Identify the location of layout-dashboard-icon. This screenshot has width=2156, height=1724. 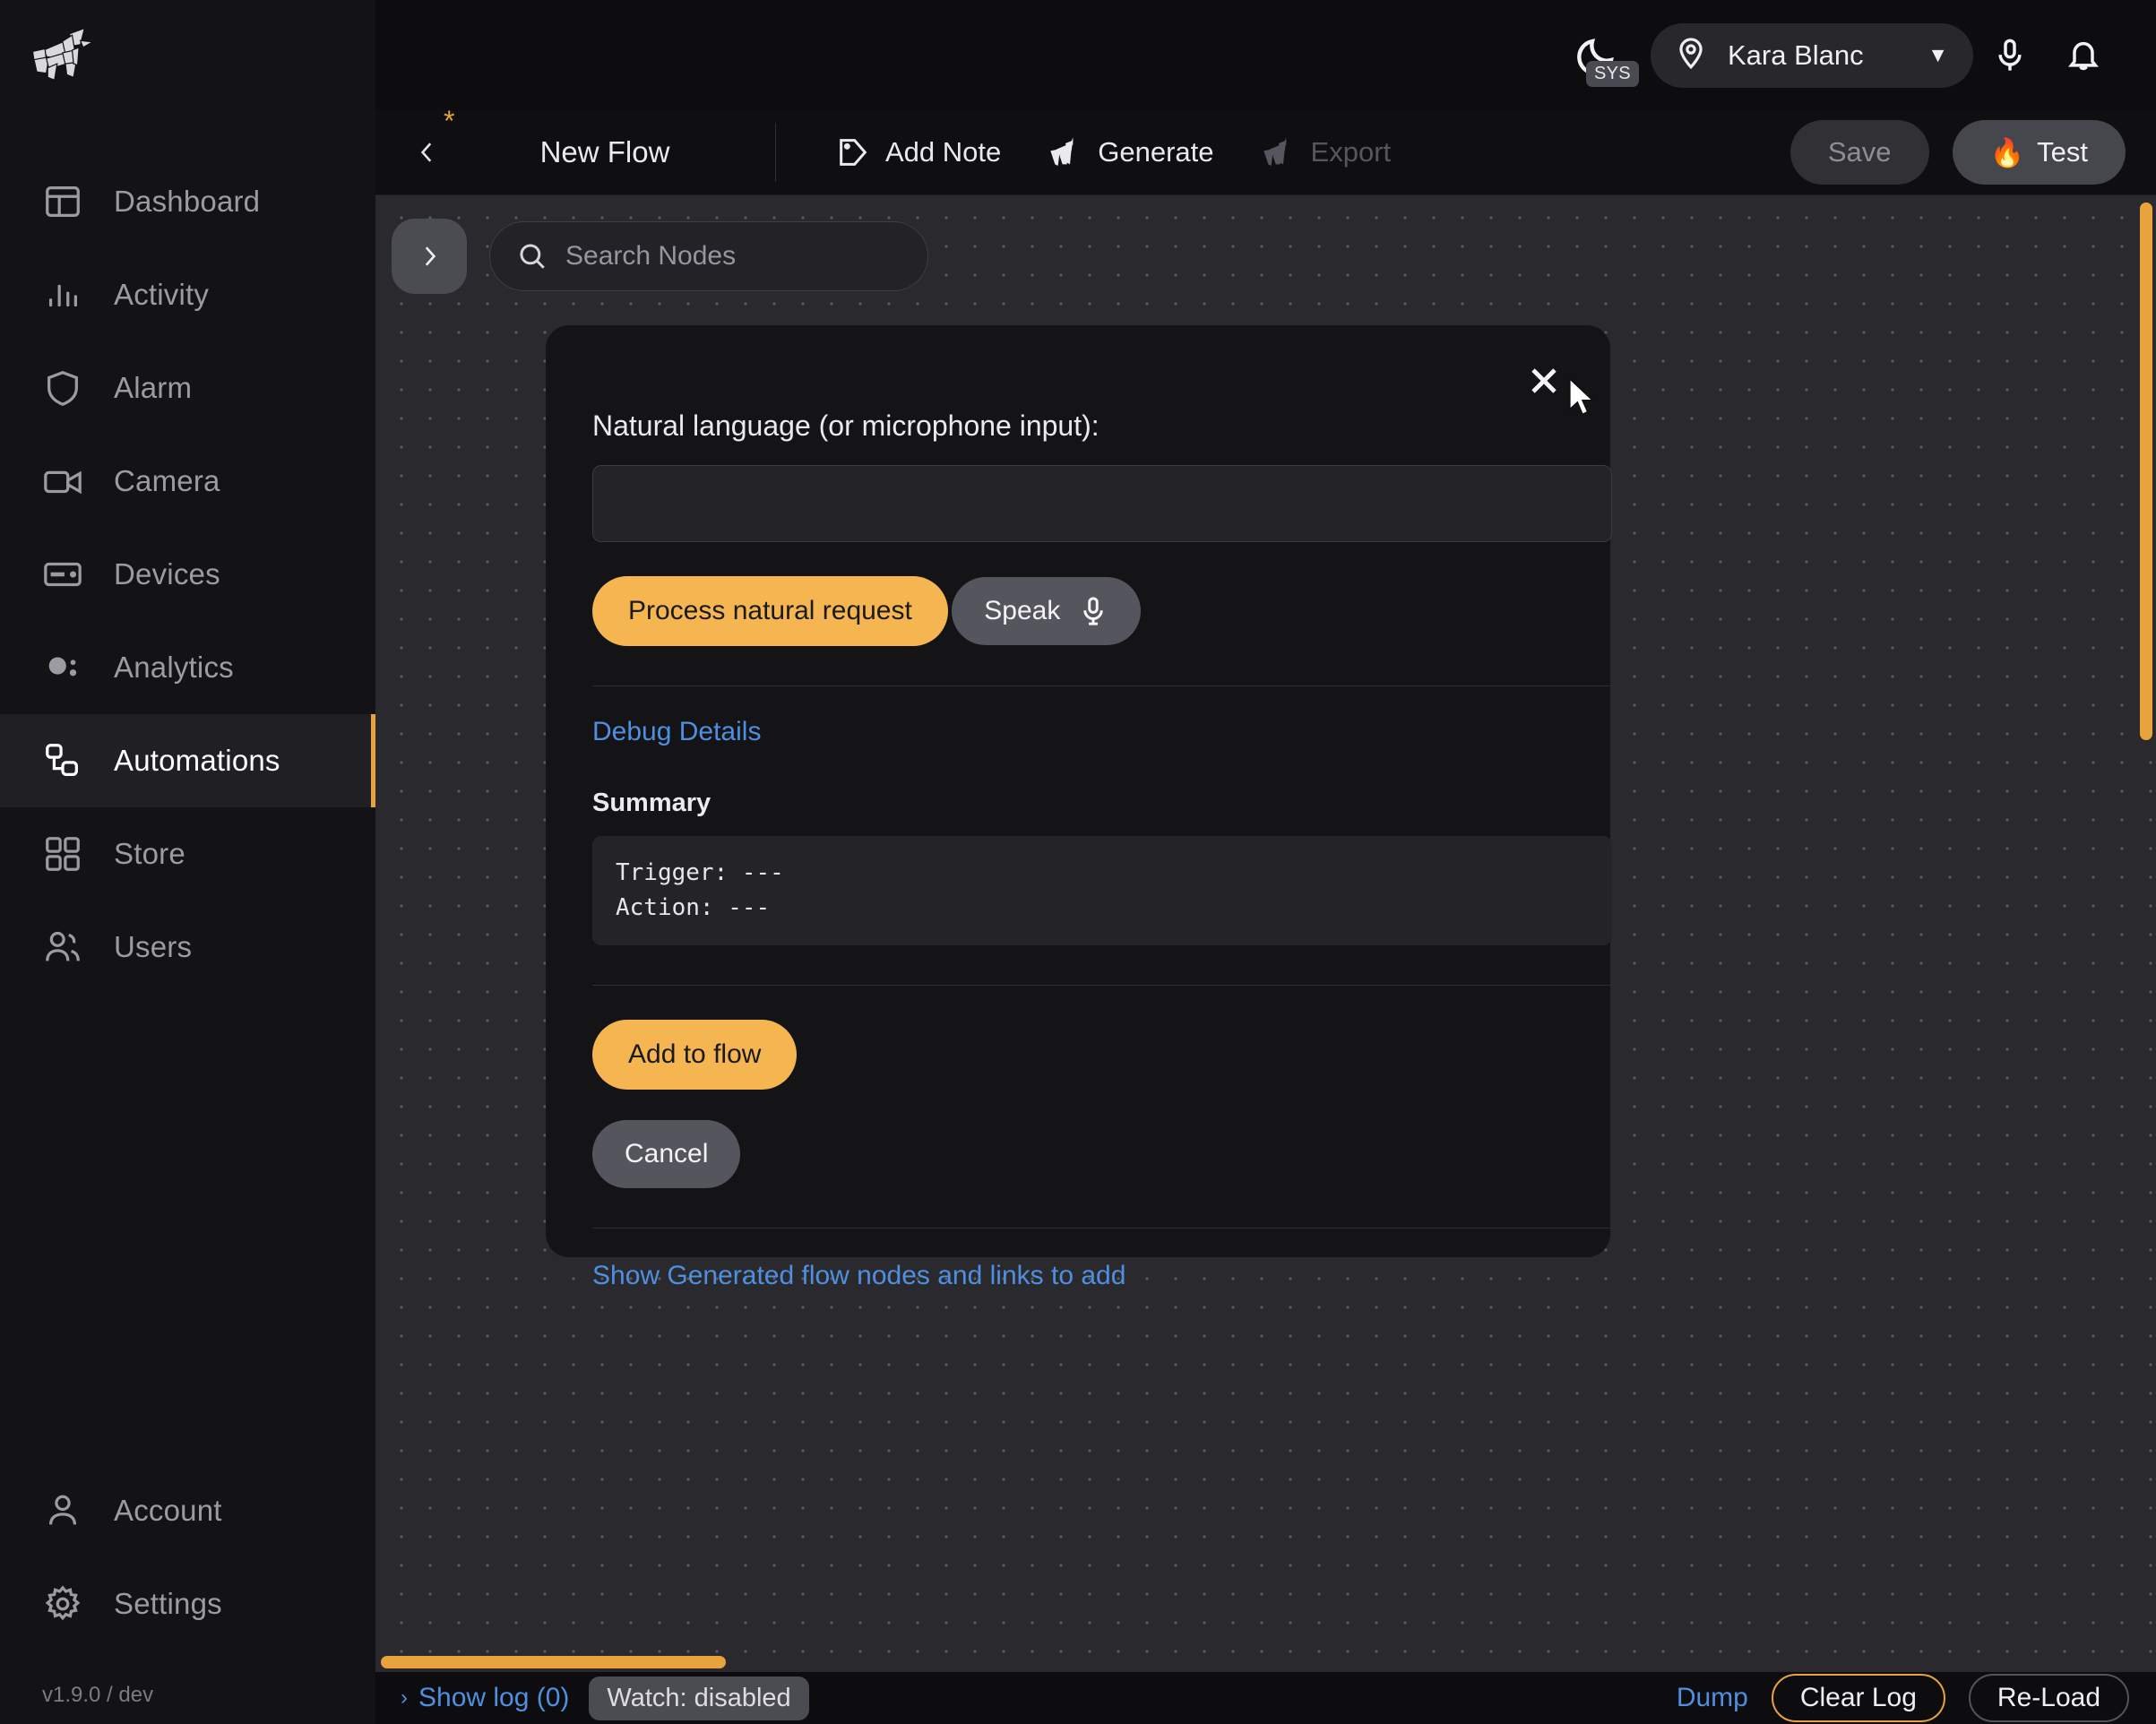
(62, 201).